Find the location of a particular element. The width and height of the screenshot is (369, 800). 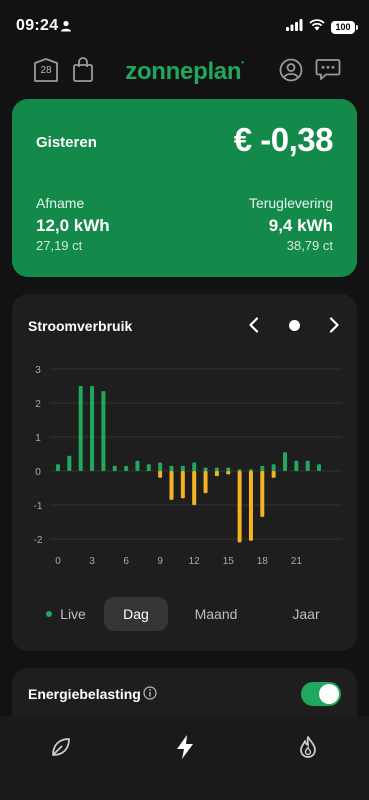

status-bar: 09:24 100 is located at coordinates (184, 26).